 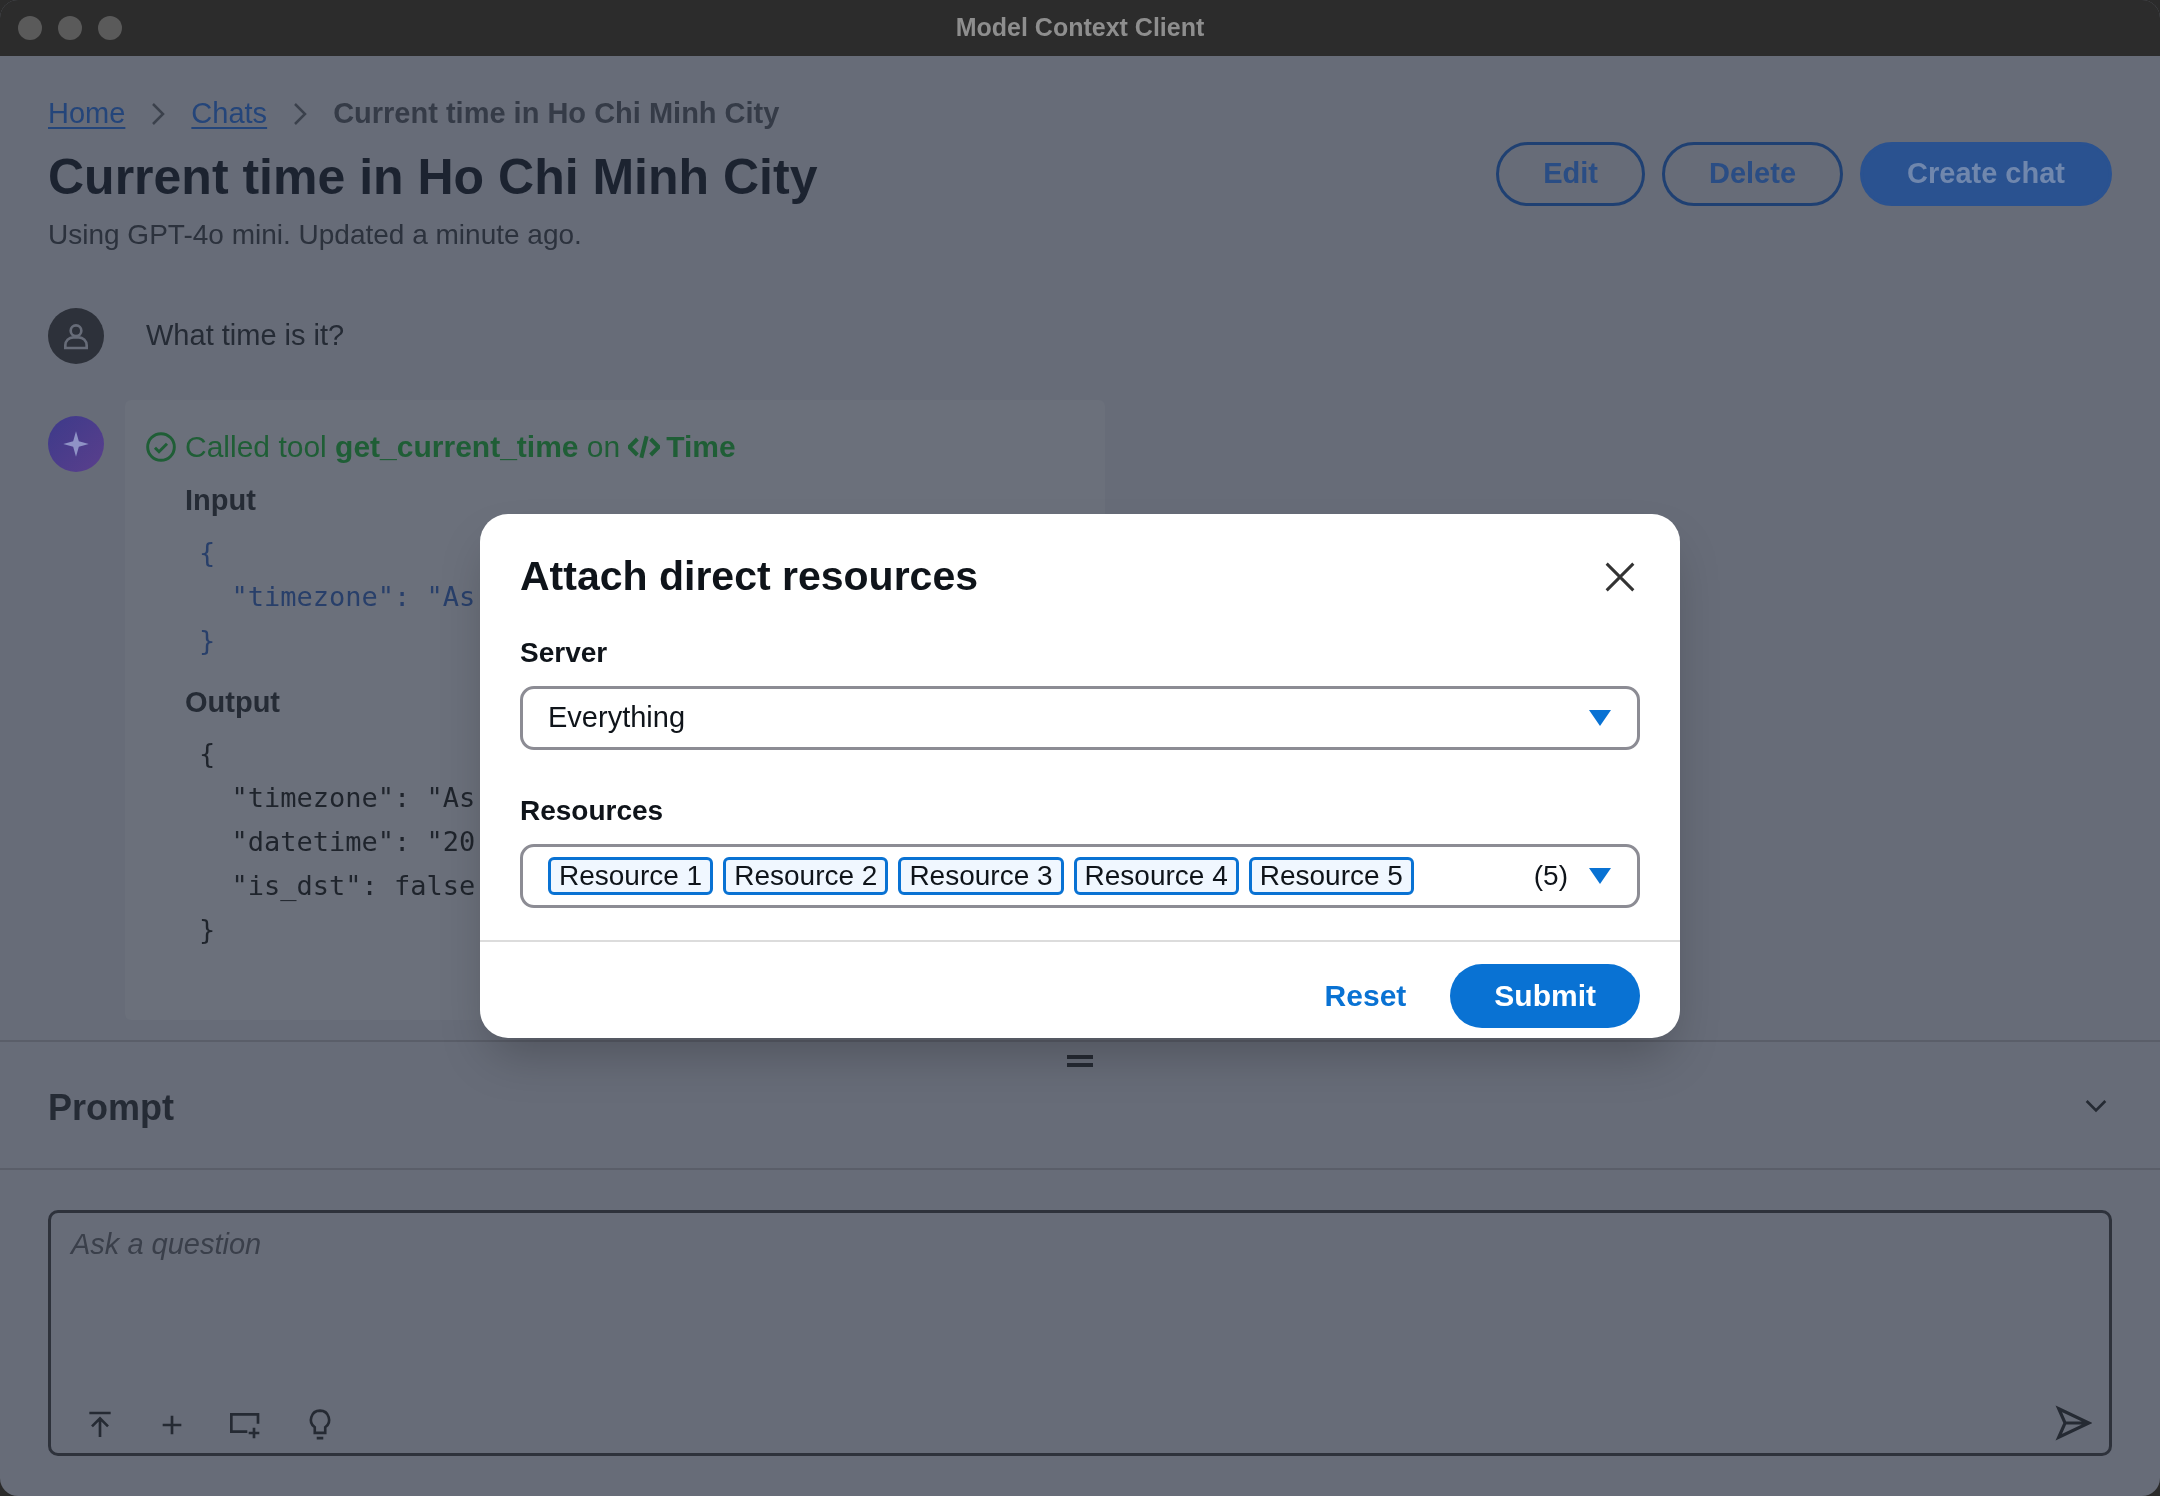 What do you see at coordinates (353, 886) in the screenshot?
I see `code-line: "is_dst": false` at bounding box center [353, 886].